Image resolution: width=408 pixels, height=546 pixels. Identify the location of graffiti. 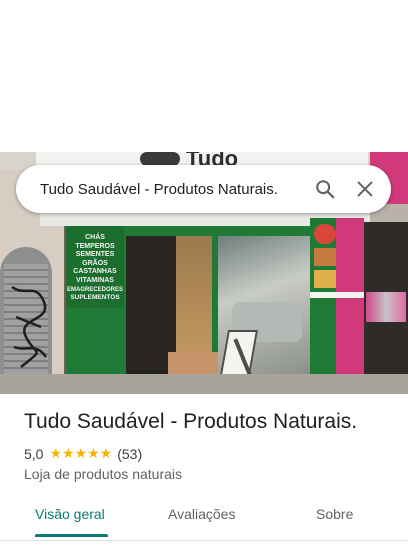
(29, 326).